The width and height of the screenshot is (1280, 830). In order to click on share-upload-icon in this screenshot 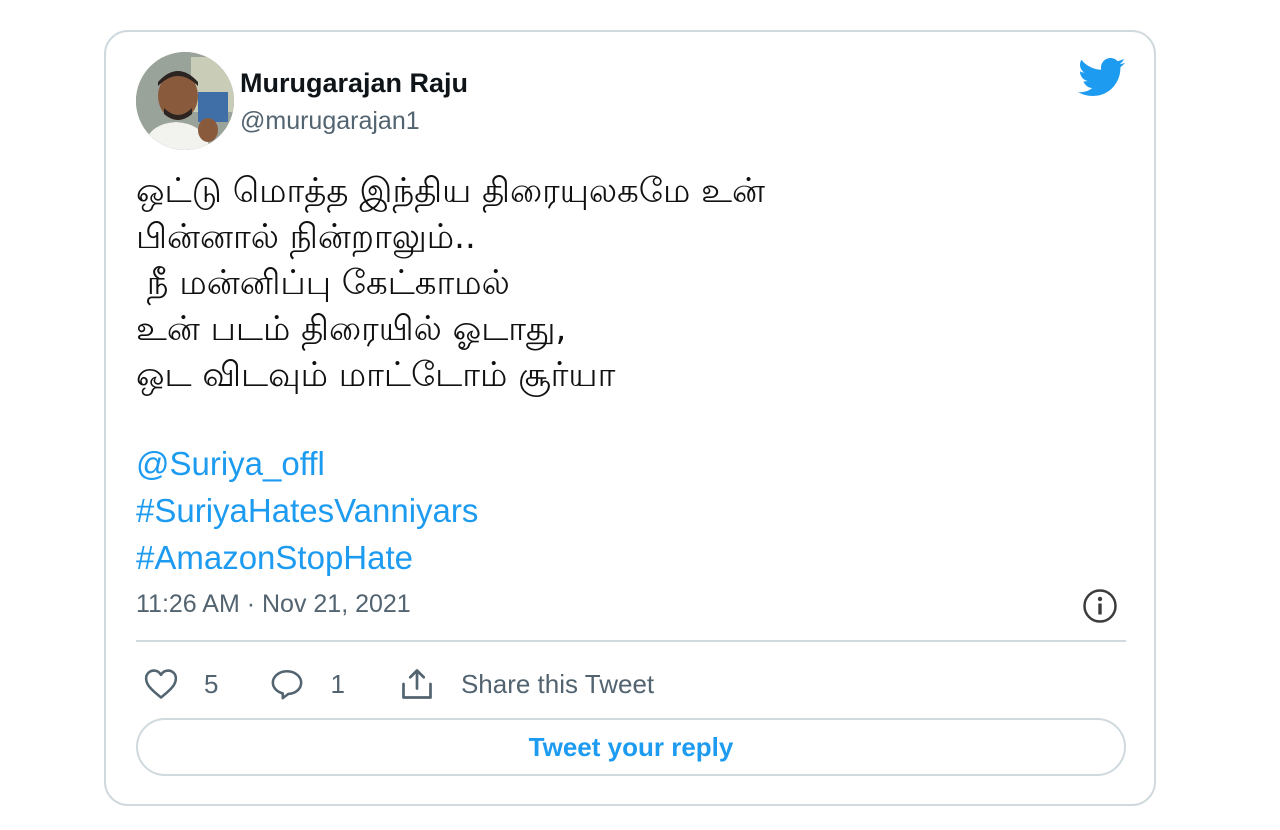, I will do `click(417, 684)`.